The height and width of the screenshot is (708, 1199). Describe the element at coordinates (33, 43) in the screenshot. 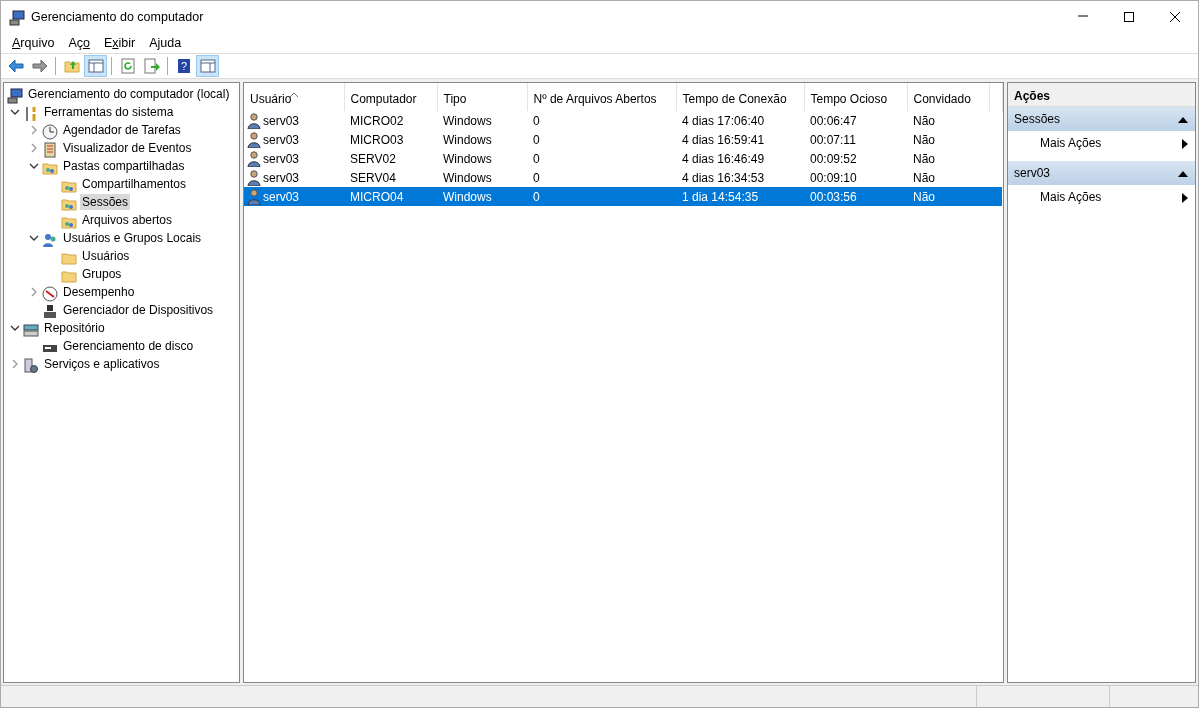

I see `menu-item: Arquivo` at that location.